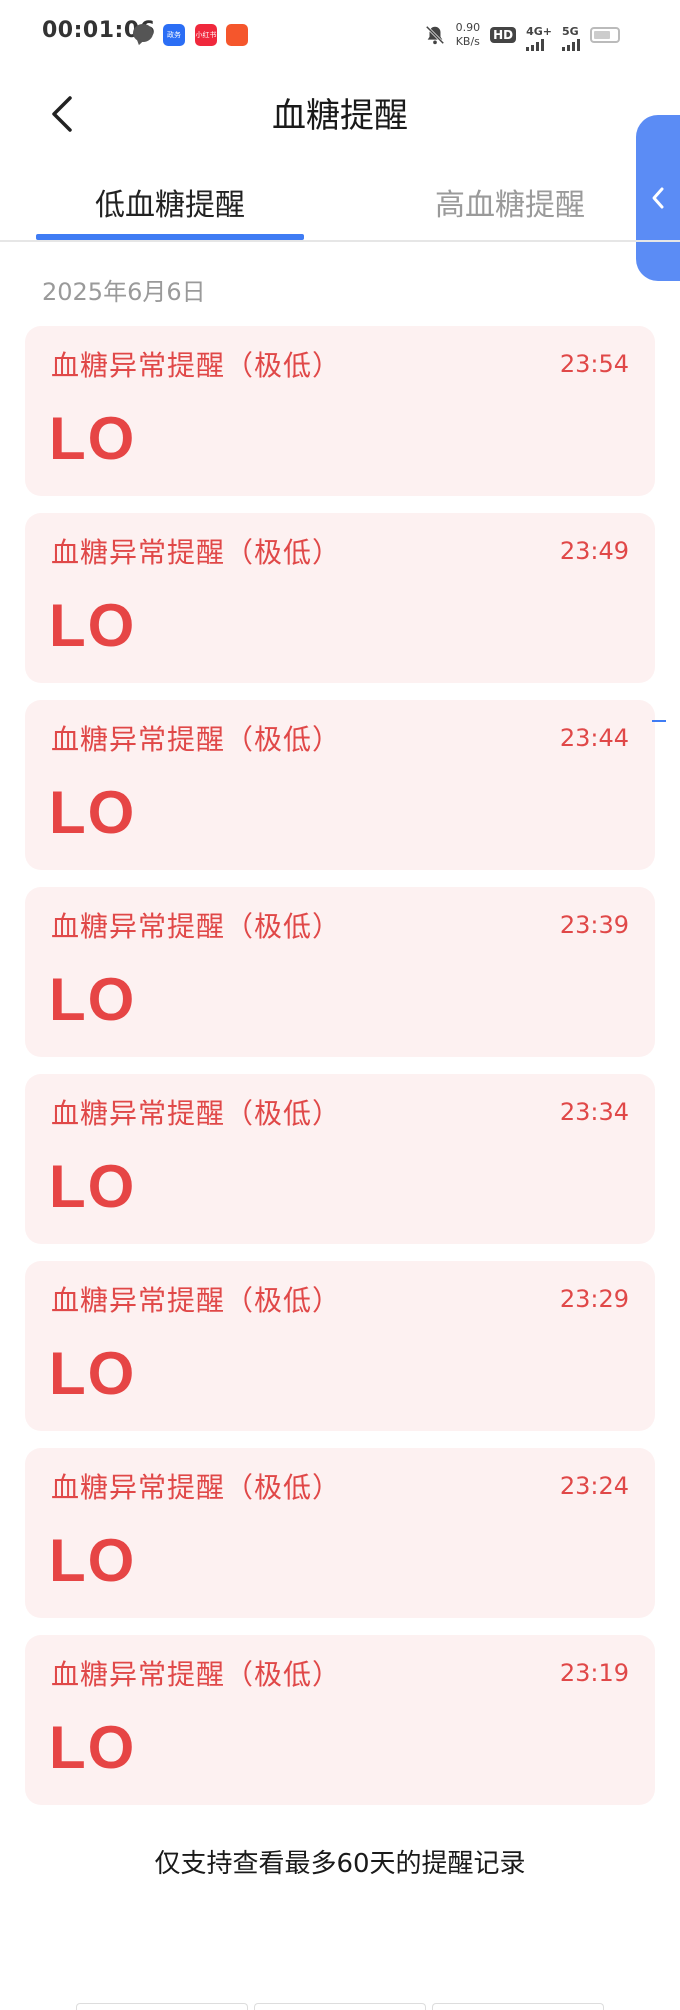  I want to click on scroll-edge-mark, so click(659, 721).